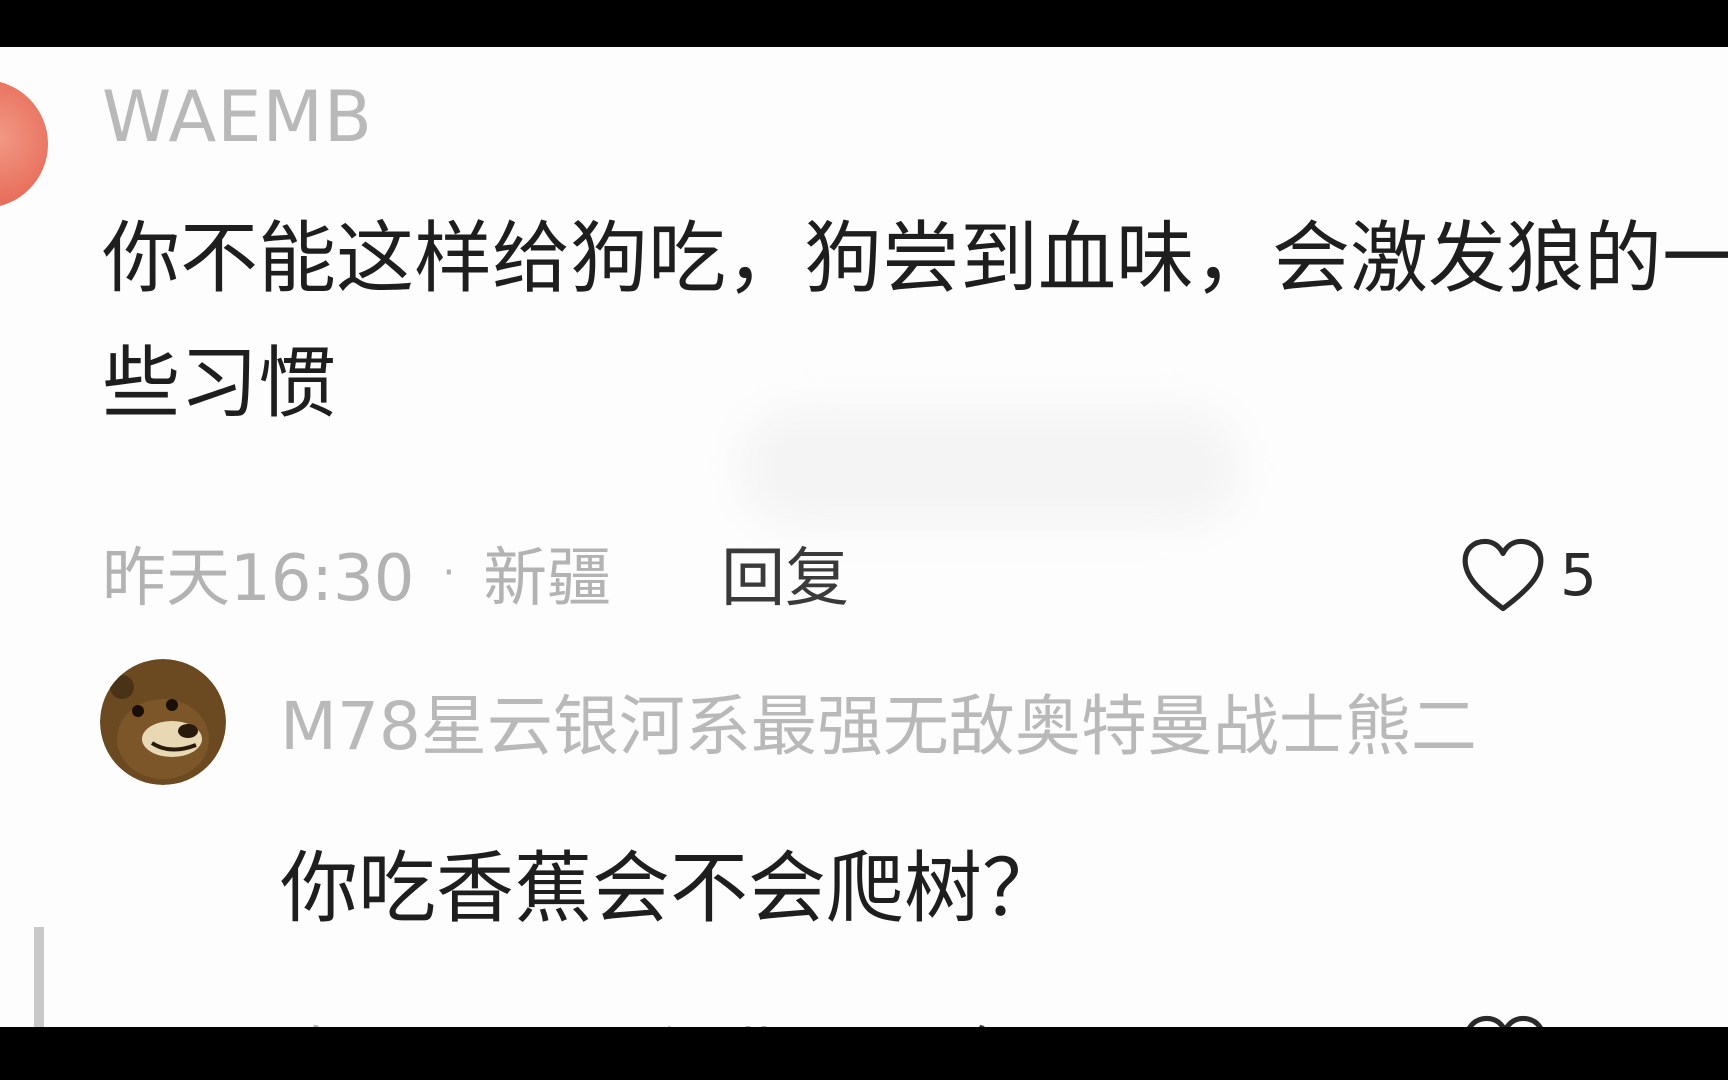  What do you see at coordinates (864, 23) in the screenshot?
I see `letterbox-top` at bounding box center [864, 23].